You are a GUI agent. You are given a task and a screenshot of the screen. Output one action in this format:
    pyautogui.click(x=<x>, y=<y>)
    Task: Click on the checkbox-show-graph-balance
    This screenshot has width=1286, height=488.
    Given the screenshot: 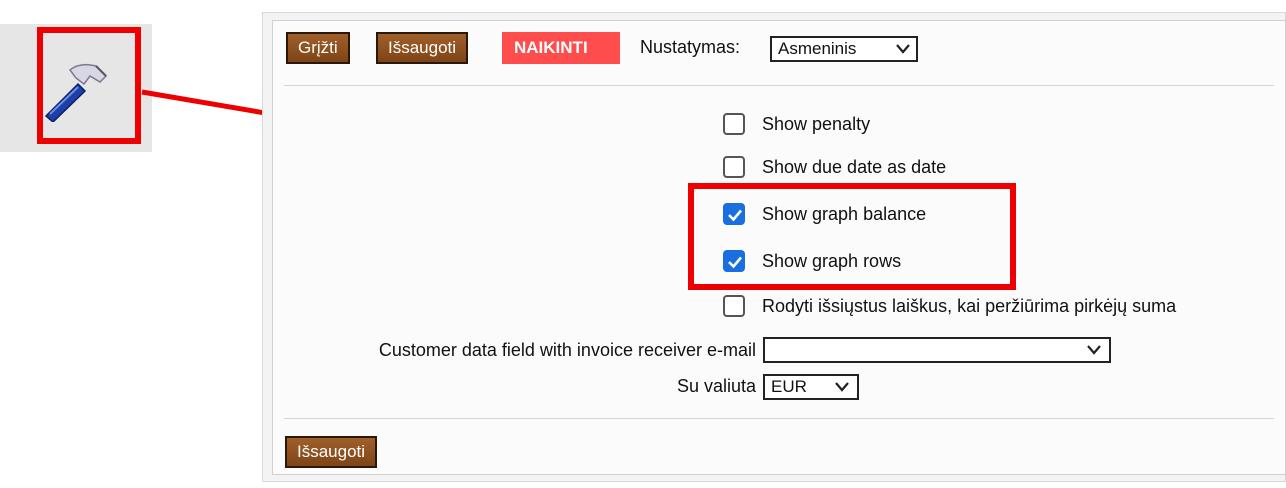 What is the action you would take?
    pyautogui.click(x=734, y=214)
    